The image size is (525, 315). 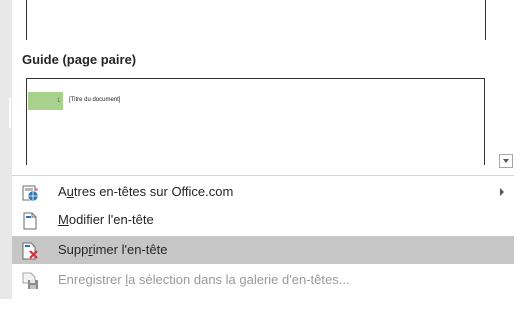 I want to click on submenu-arrow-icon, so click(x=502, y=192).